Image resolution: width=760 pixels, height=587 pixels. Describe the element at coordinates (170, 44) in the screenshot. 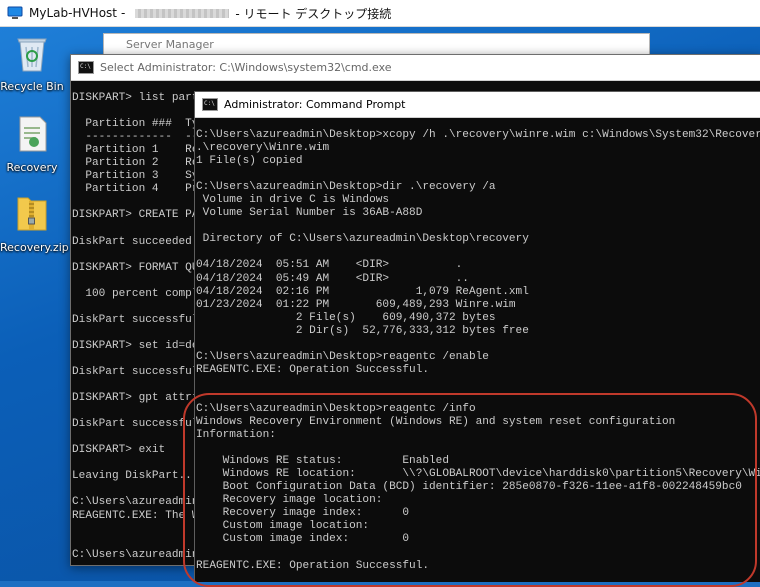

I see `server-manager-title: Server Manager` at that location.